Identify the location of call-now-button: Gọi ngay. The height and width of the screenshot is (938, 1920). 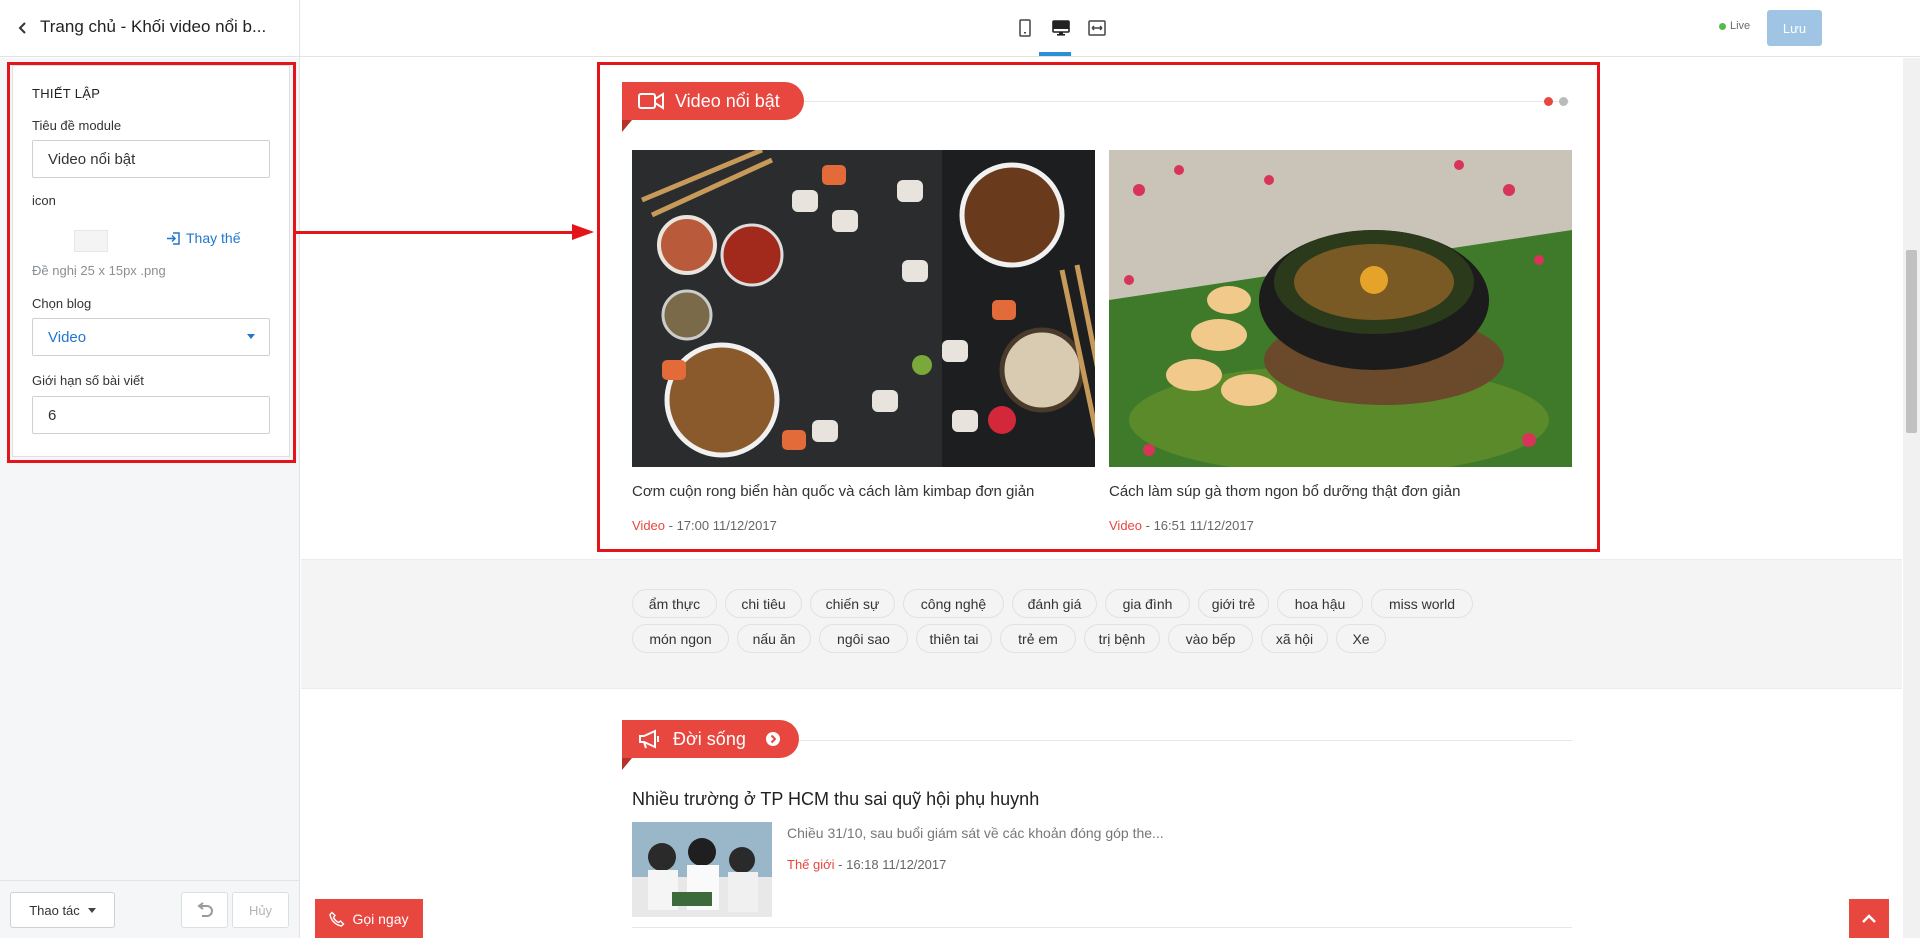
(369, 918).